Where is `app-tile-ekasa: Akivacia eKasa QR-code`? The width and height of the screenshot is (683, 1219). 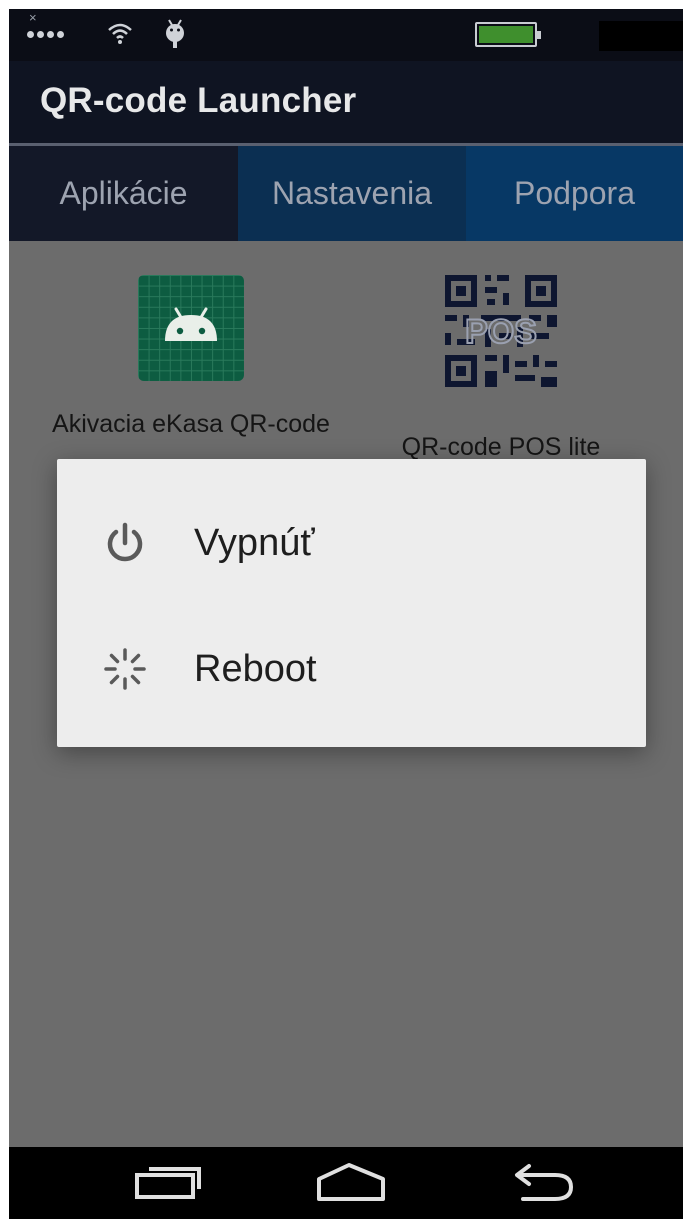 app-tile-ekasa: Akivacia eKasa QR-code is located at coordinates (191, 357).